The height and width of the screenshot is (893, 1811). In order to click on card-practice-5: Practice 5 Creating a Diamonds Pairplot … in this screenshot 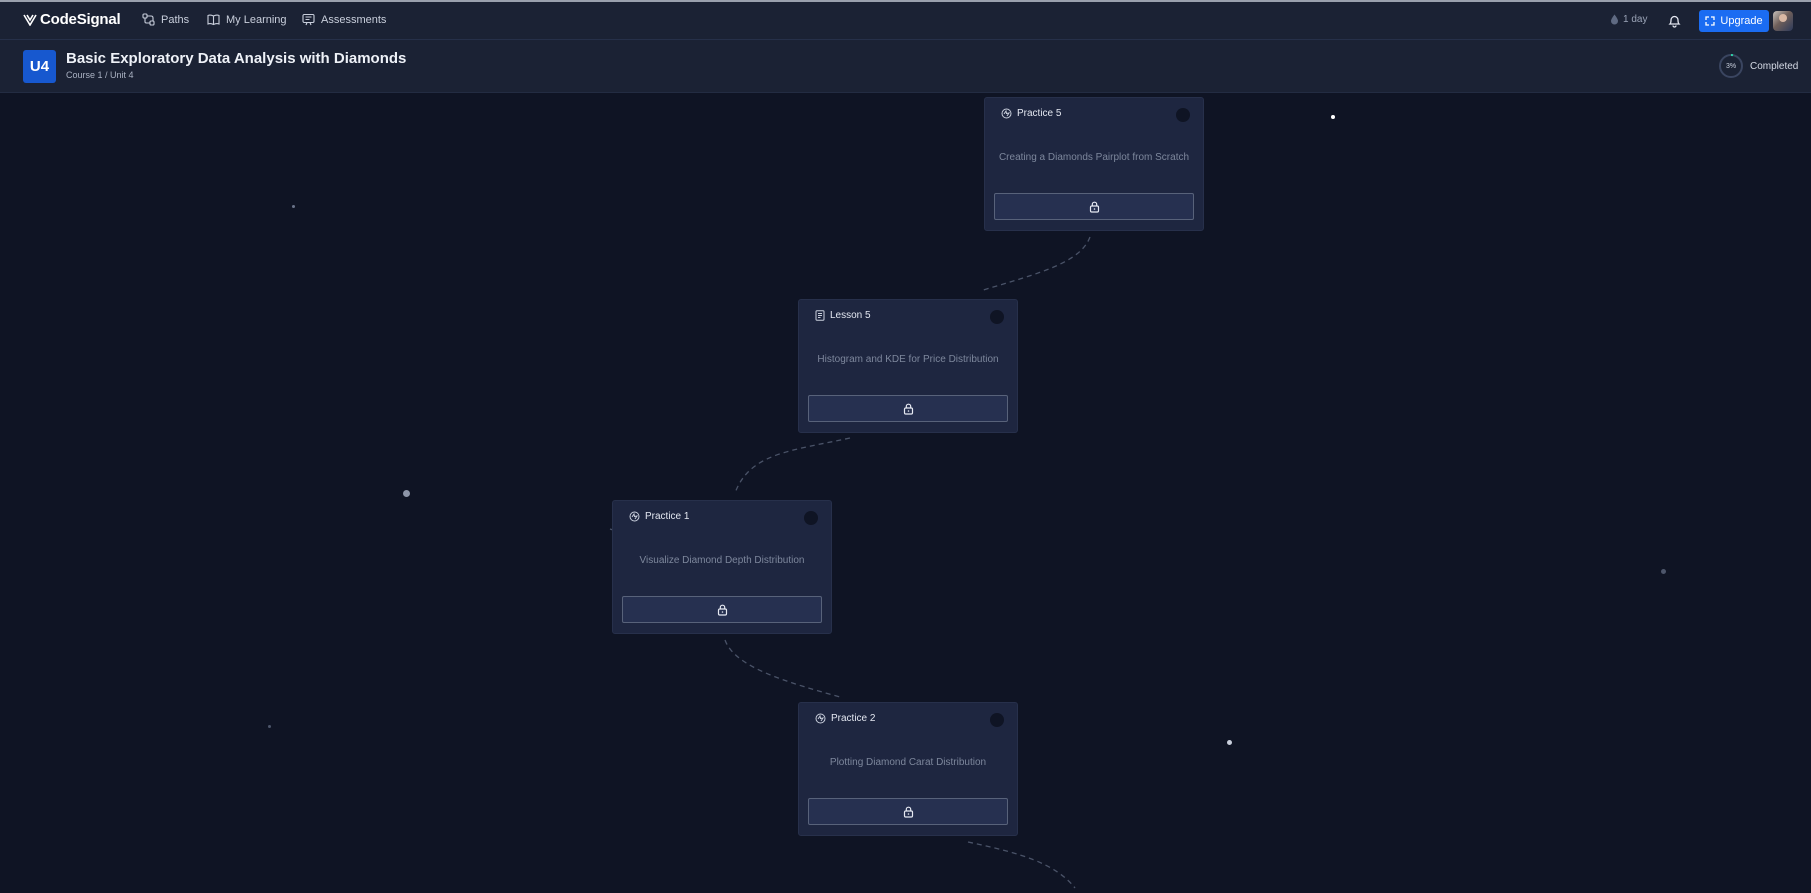, I will do `click(1094, 164)`.